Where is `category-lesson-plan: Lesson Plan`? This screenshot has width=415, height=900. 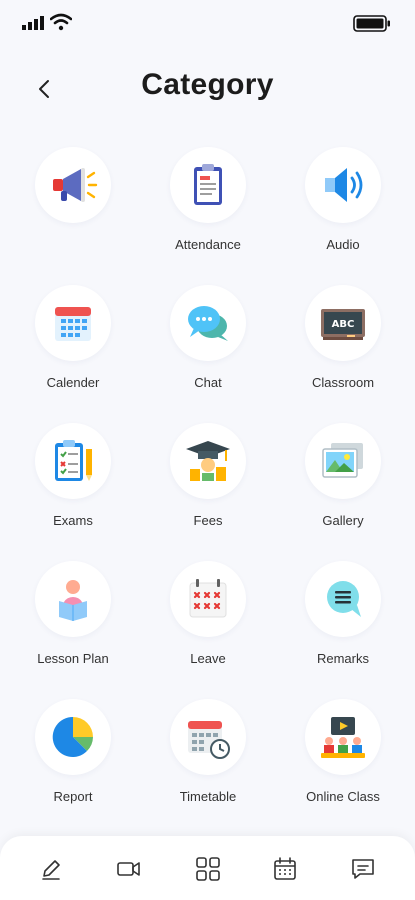 category-lesson-plan: Lesson Plan is located at coordinates (73, 626).